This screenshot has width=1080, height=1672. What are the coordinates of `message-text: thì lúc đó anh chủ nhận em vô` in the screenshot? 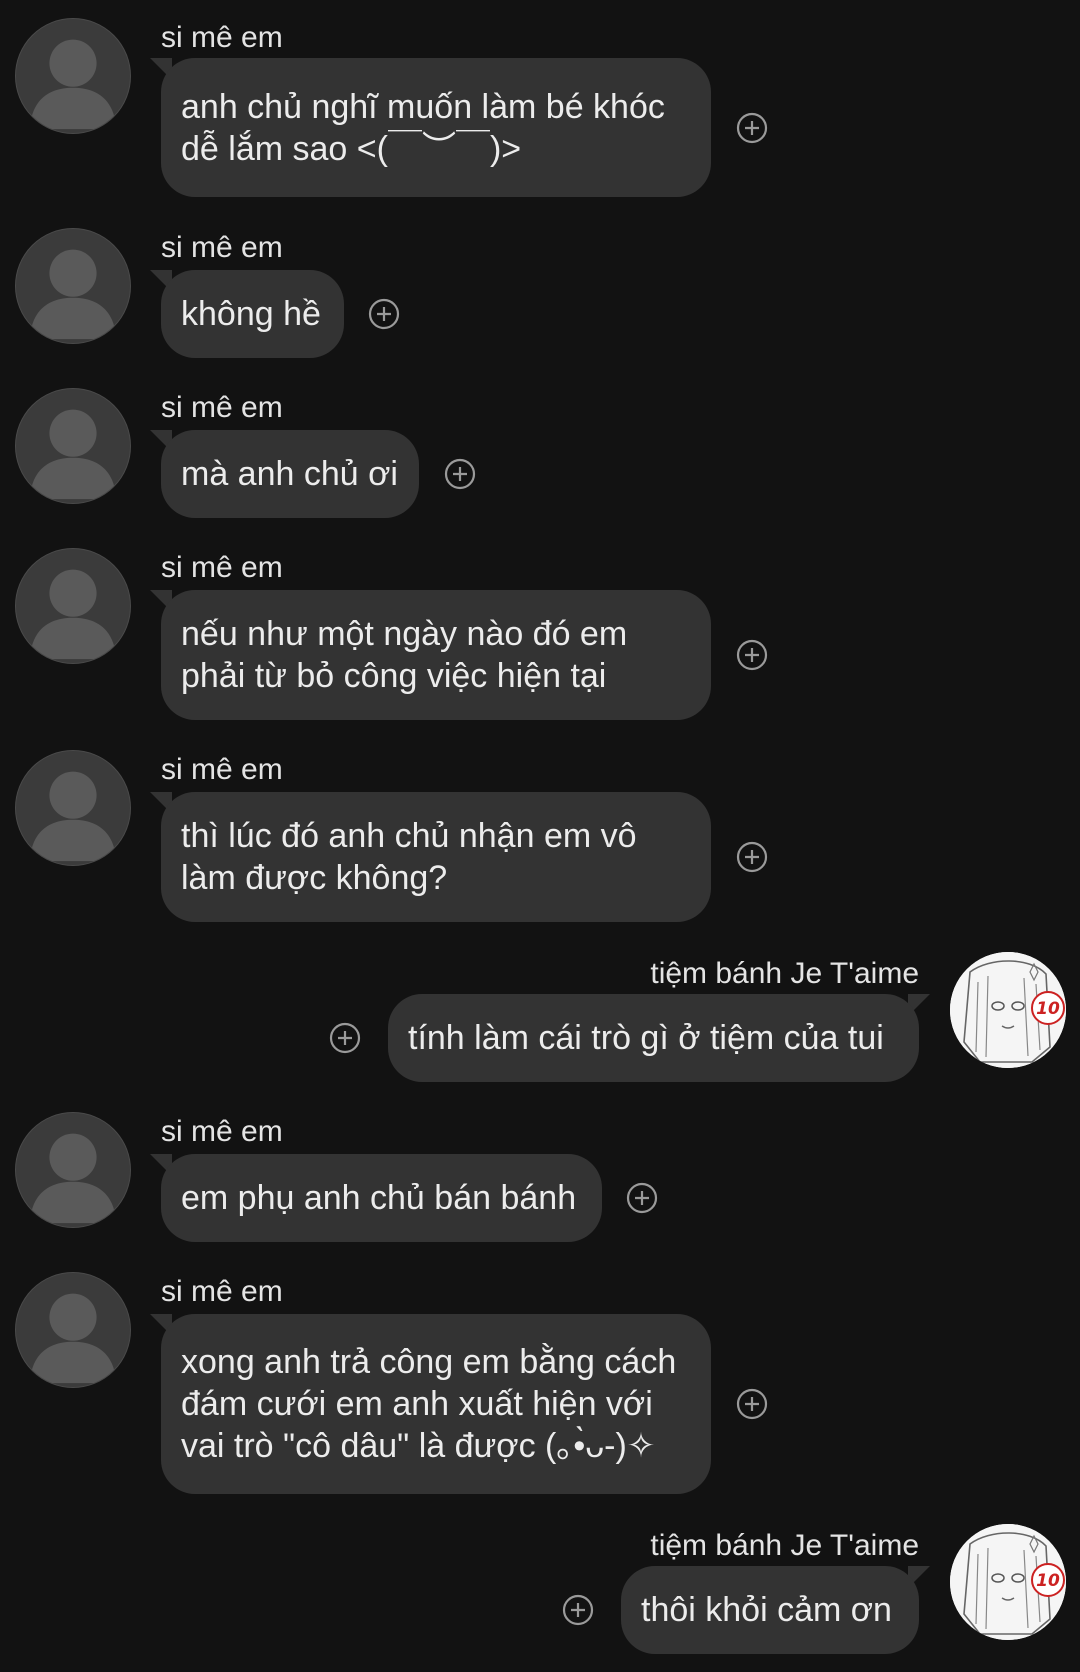 It's located at (409, 836).